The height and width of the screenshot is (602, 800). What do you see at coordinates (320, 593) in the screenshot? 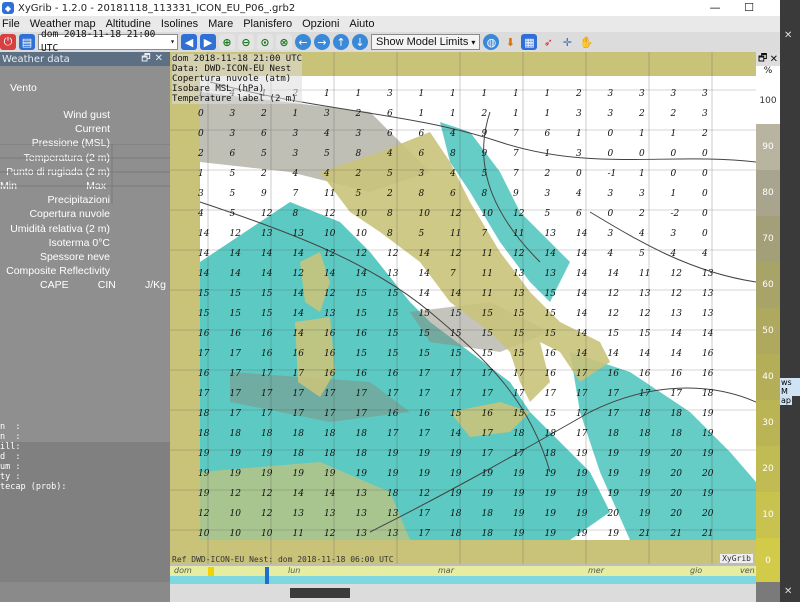
I see `scrollbar-thumb` at bounding box center [320, 593].